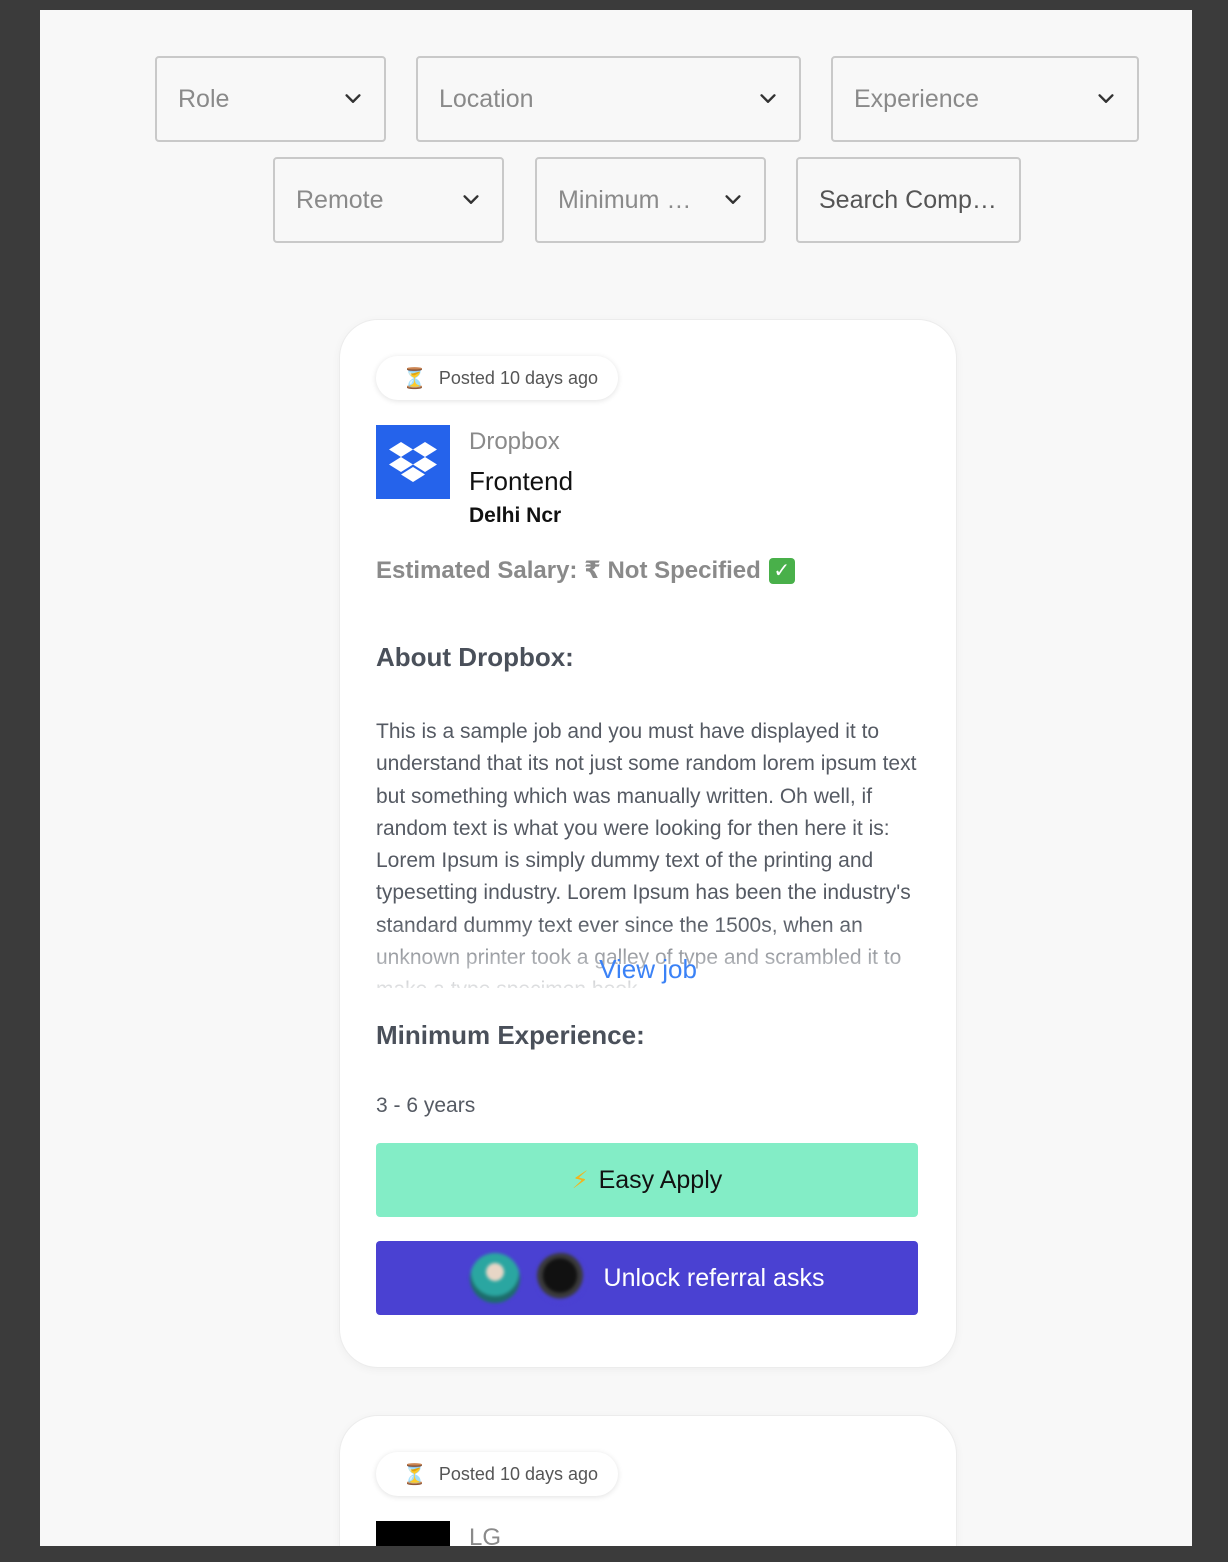 Image resolution: width=1228 pixels, height=1562 pixels. I want to click on salary-text: Estimated Salary: ₹ Not Specified, so click(568, 570).